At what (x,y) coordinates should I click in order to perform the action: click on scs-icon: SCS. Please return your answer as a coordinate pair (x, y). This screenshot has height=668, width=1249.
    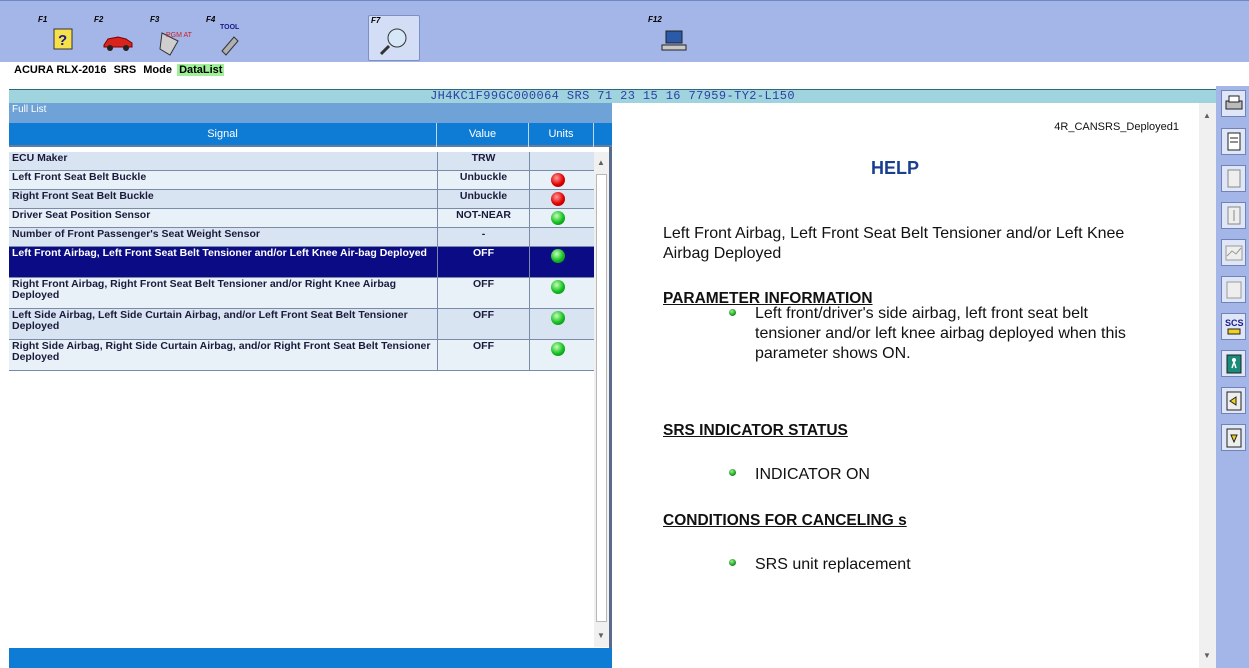
    Looking at the image, I should click on (1234, 326).